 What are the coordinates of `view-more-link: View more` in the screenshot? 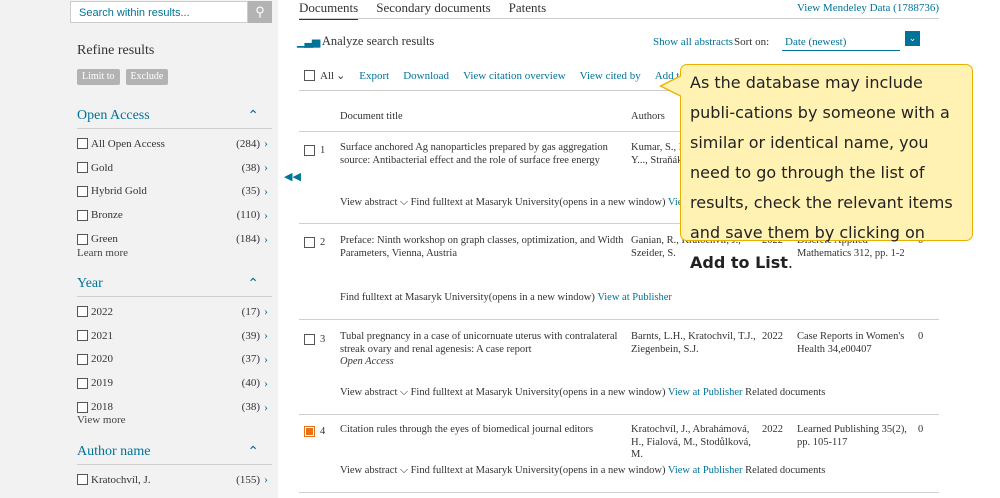 It's located at (101, 420).